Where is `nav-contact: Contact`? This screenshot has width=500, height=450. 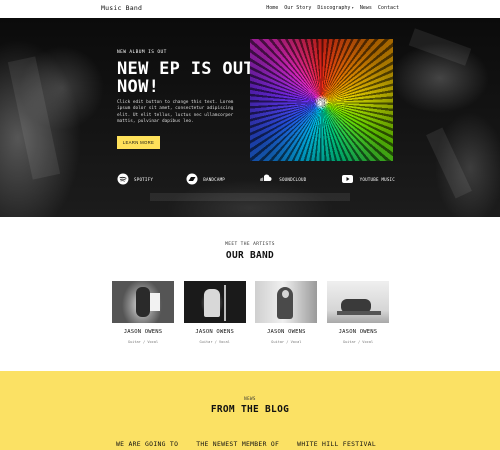
nav-contact: Contact is located at coordinates (388, 8).